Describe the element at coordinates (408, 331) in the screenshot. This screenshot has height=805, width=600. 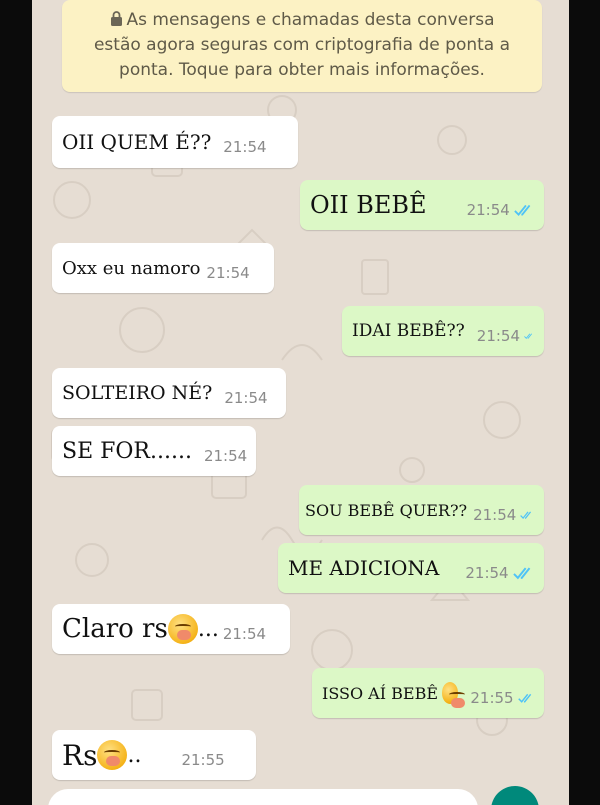
I see `message-text: IDAI BEBÊ??` at that location.